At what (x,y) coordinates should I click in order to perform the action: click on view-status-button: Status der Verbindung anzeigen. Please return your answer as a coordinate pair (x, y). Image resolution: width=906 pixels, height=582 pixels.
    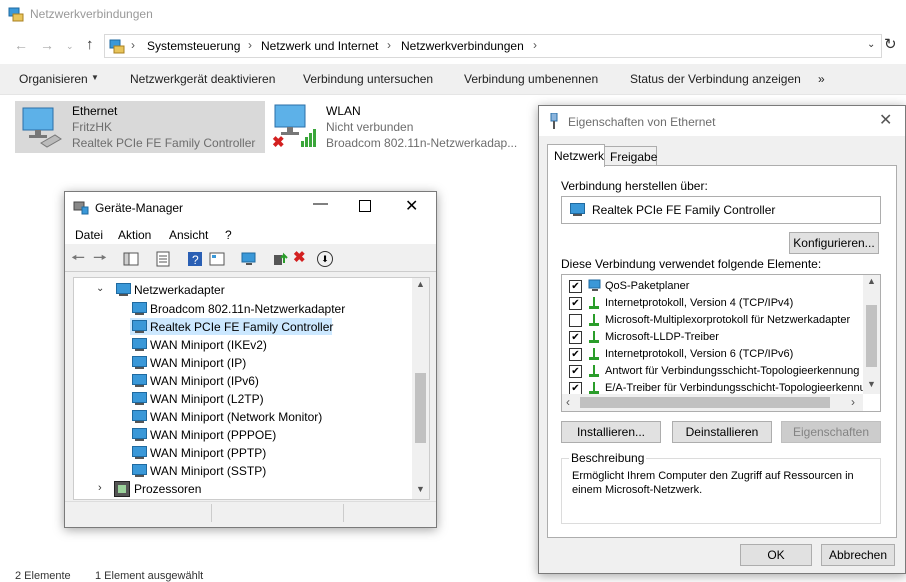
    Looking at the image, I should click on (715, 79).